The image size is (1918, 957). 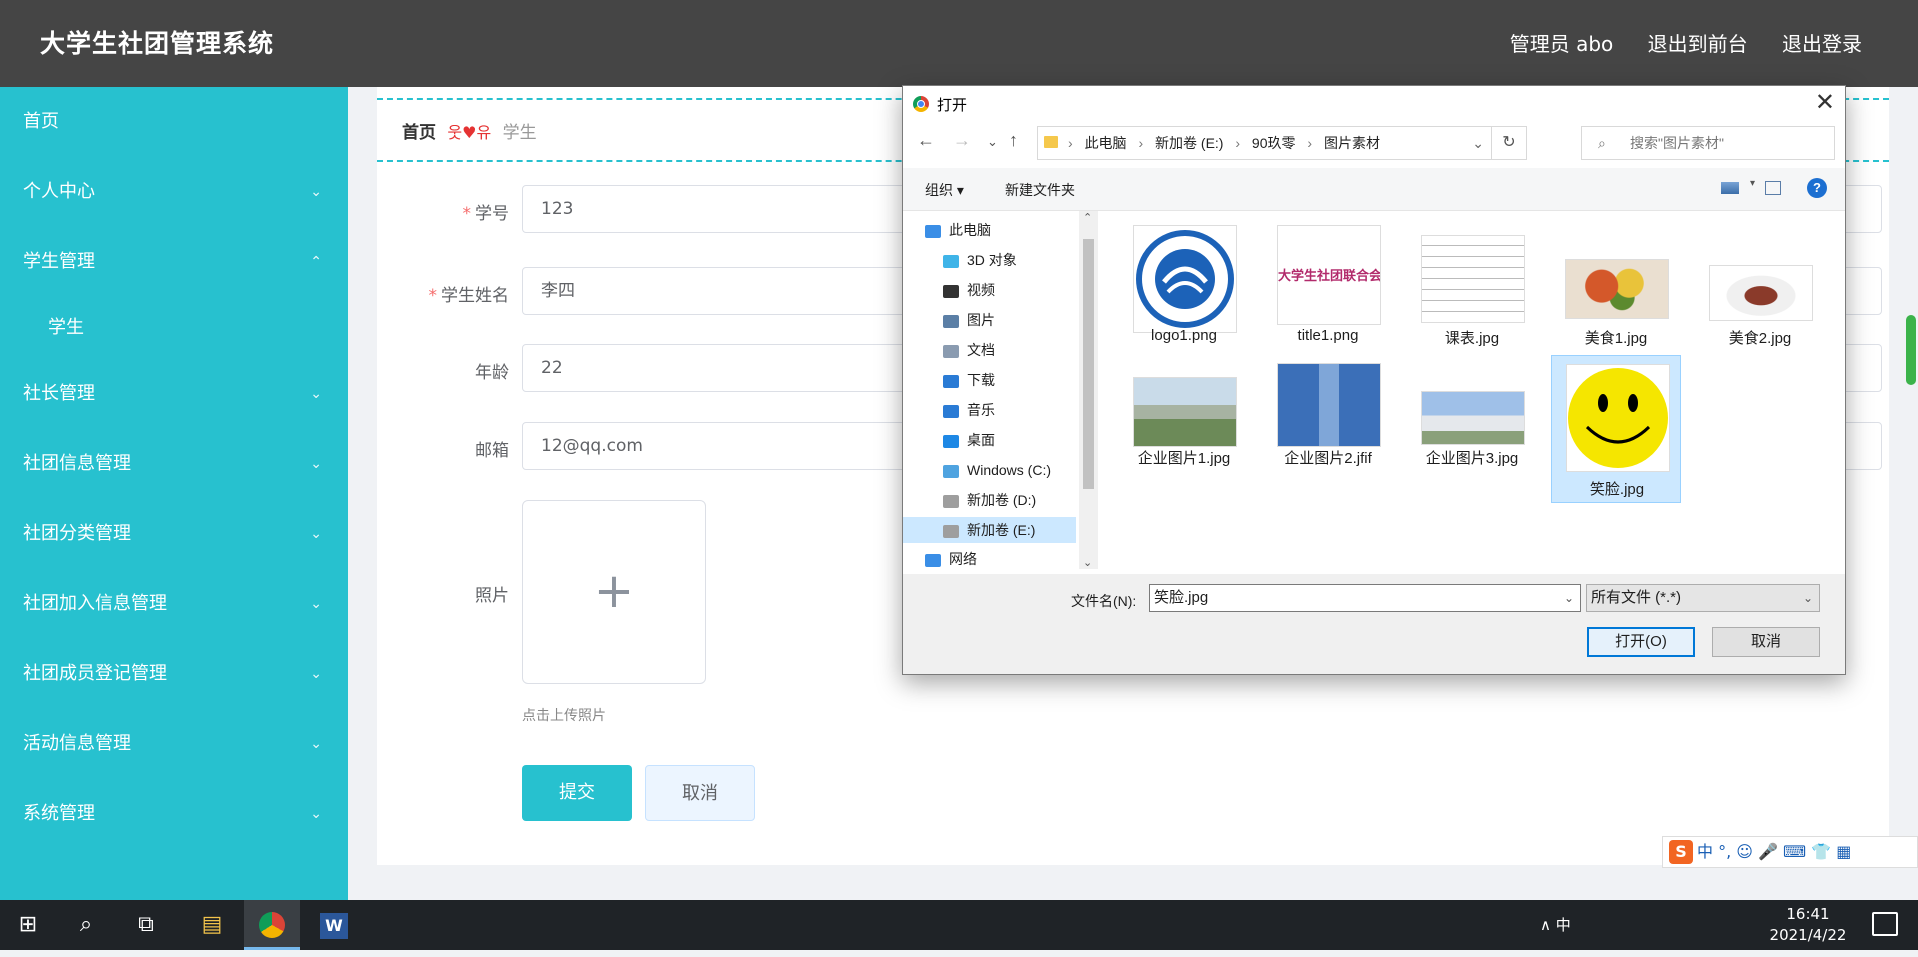 I want to click on organize-button: 组织 ▾, so click(x=944, y=190).